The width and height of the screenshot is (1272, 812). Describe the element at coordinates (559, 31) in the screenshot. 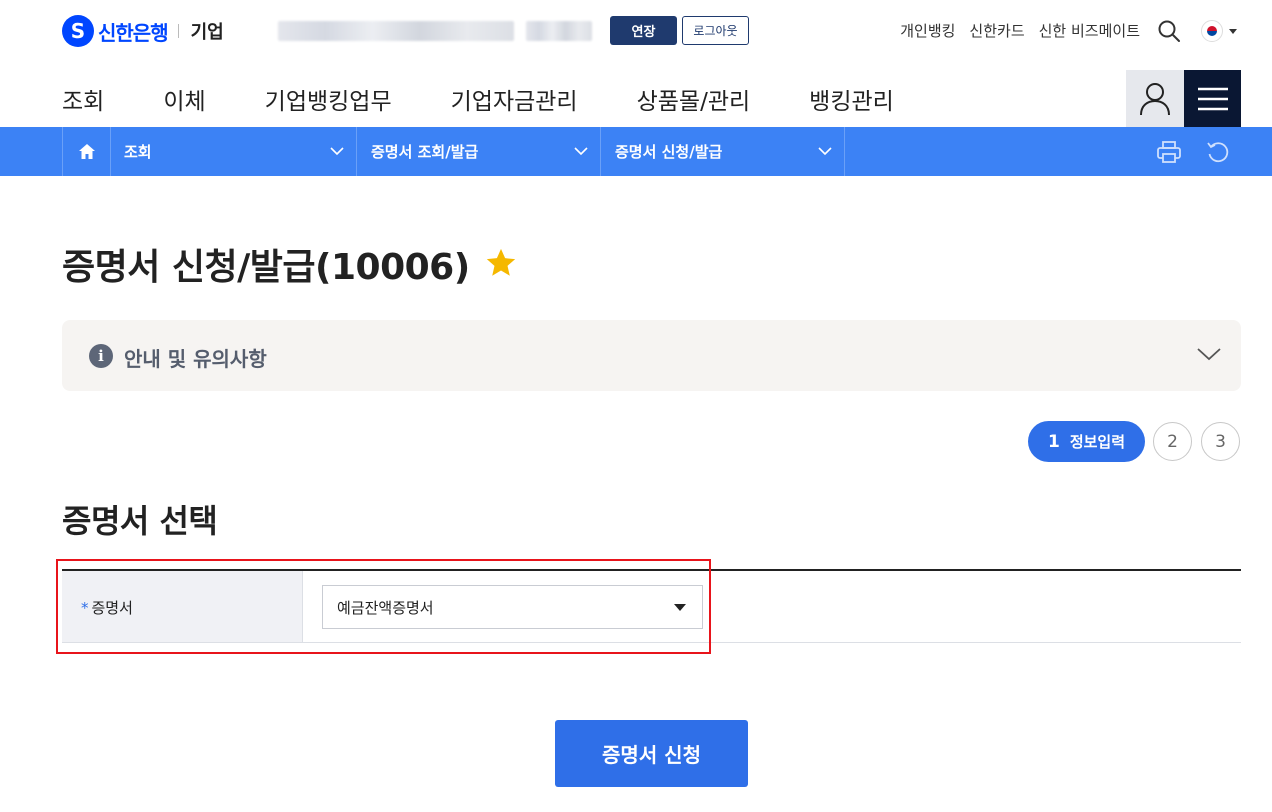

I see `redacted-user-name` at that location.